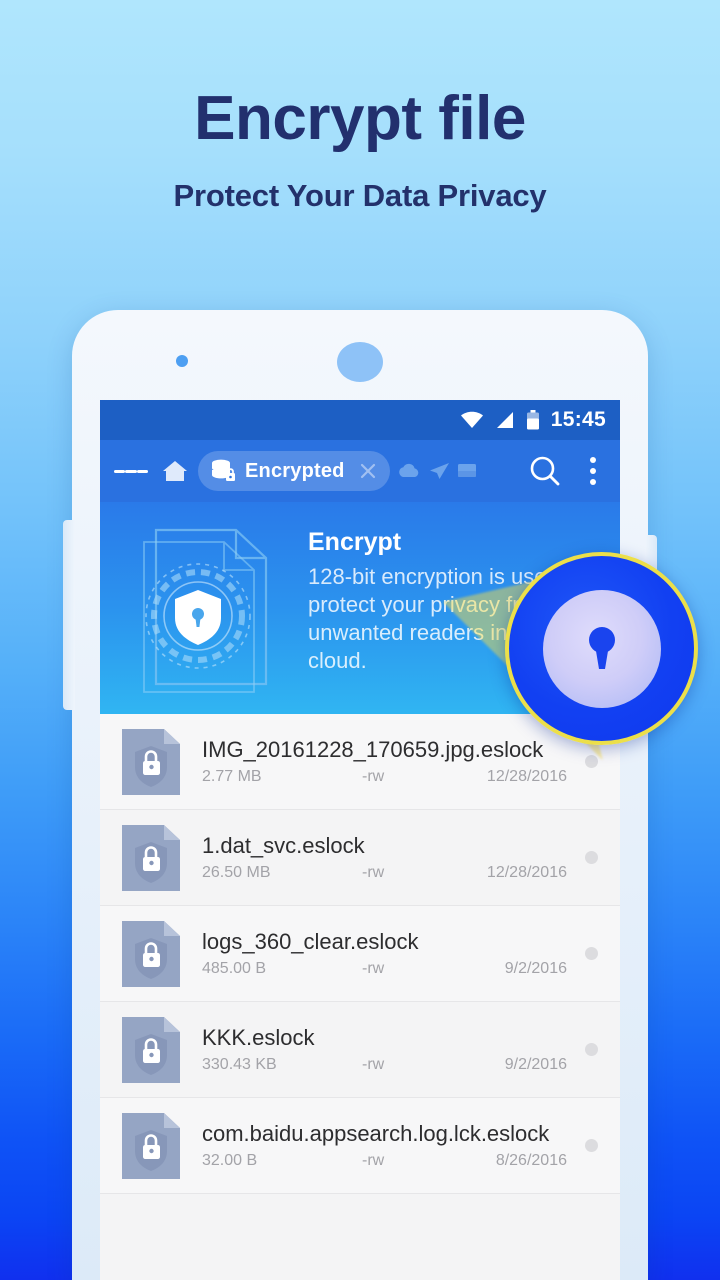 This screenshot has width=720, height=1280. Describe the element at coordinates (593, 471) in the screenshot. I see `overflow-menu-icon` at that location.